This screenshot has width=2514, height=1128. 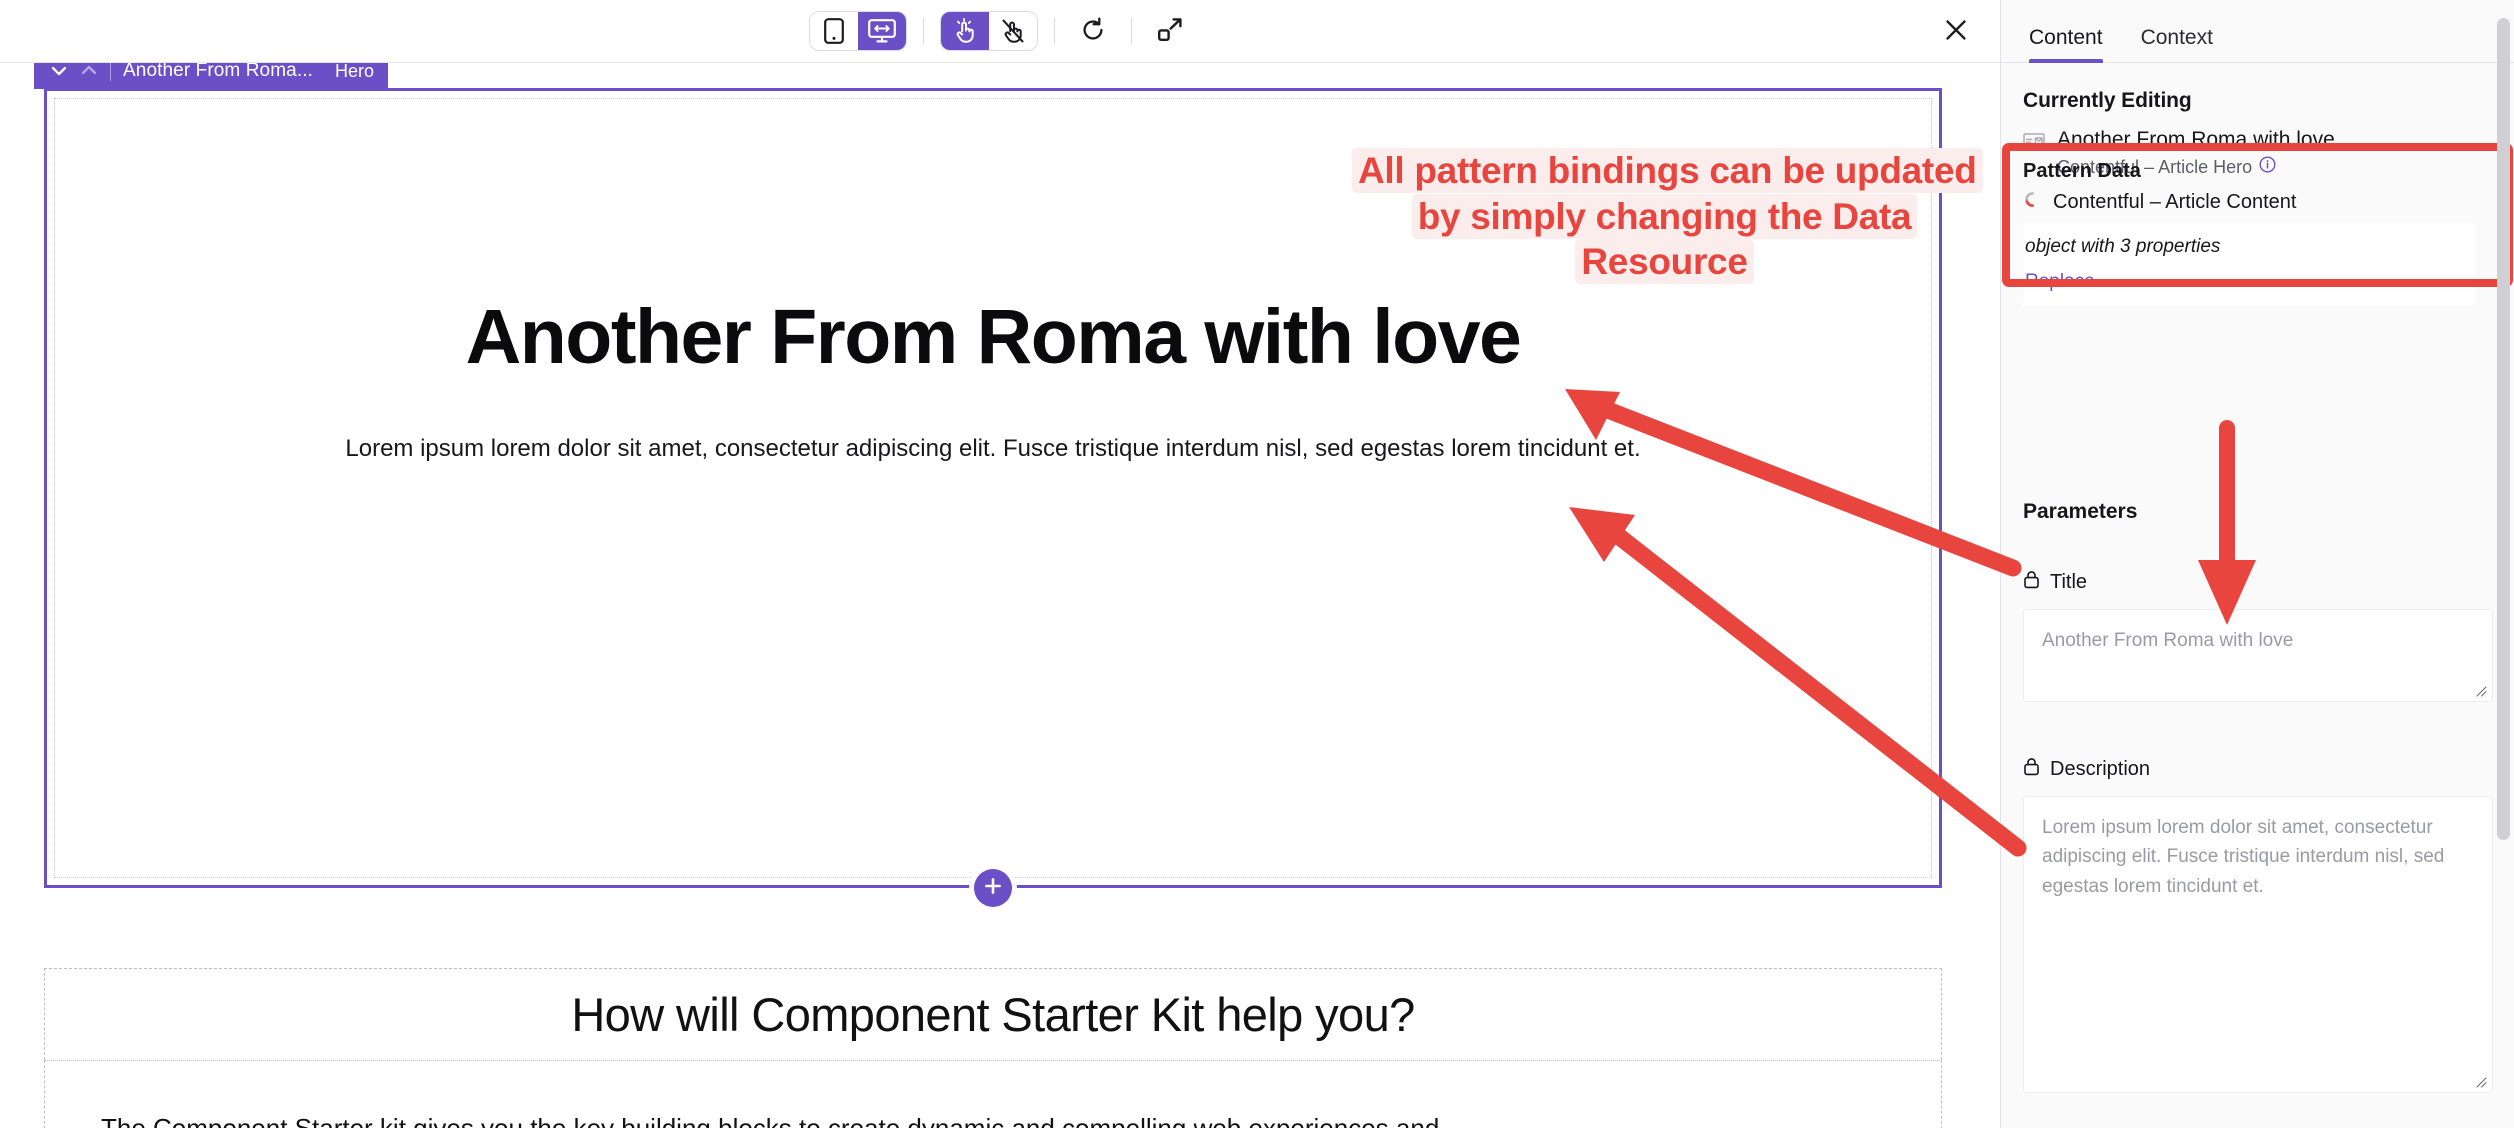 I want to click on interactive-mode-button, so click(x=964, y=31).